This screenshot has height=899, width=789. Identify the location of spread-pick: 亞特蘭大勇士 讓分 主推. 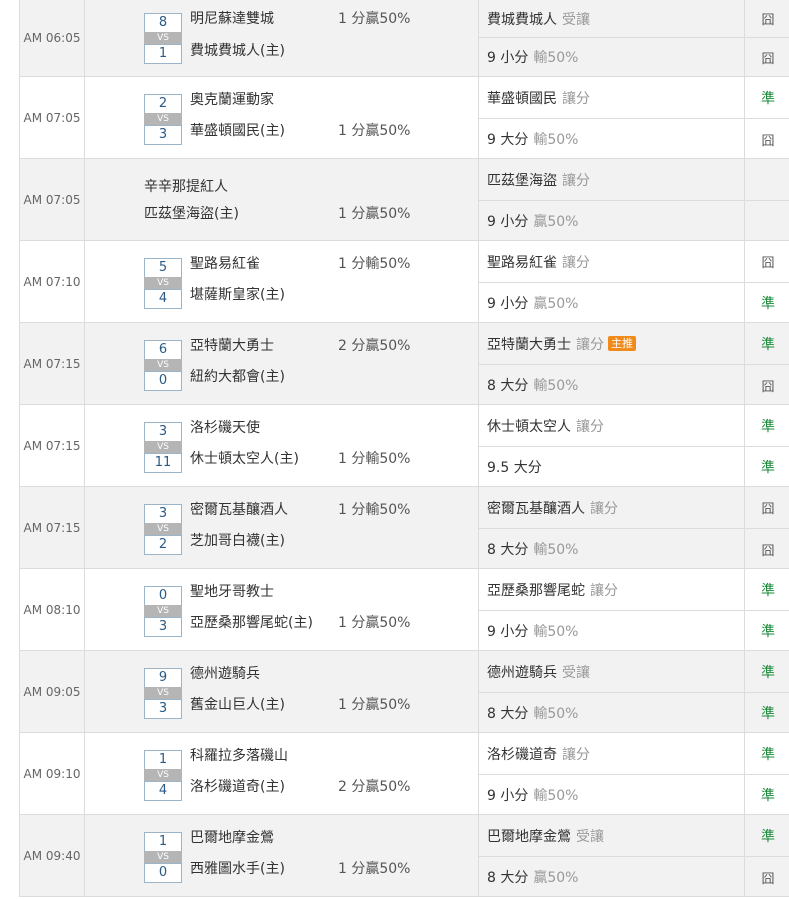
(561, 343).